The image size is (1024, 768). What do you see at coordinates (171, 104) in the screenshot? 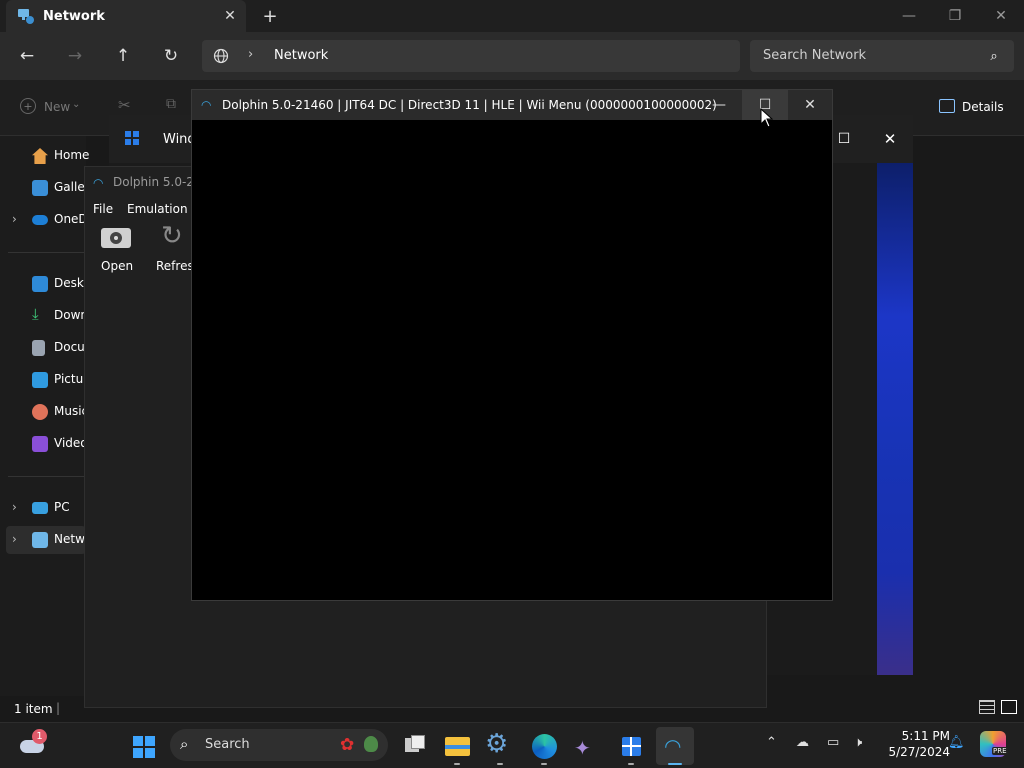
I see `copy-icon: ⧉` at bounding box center [171, 104].